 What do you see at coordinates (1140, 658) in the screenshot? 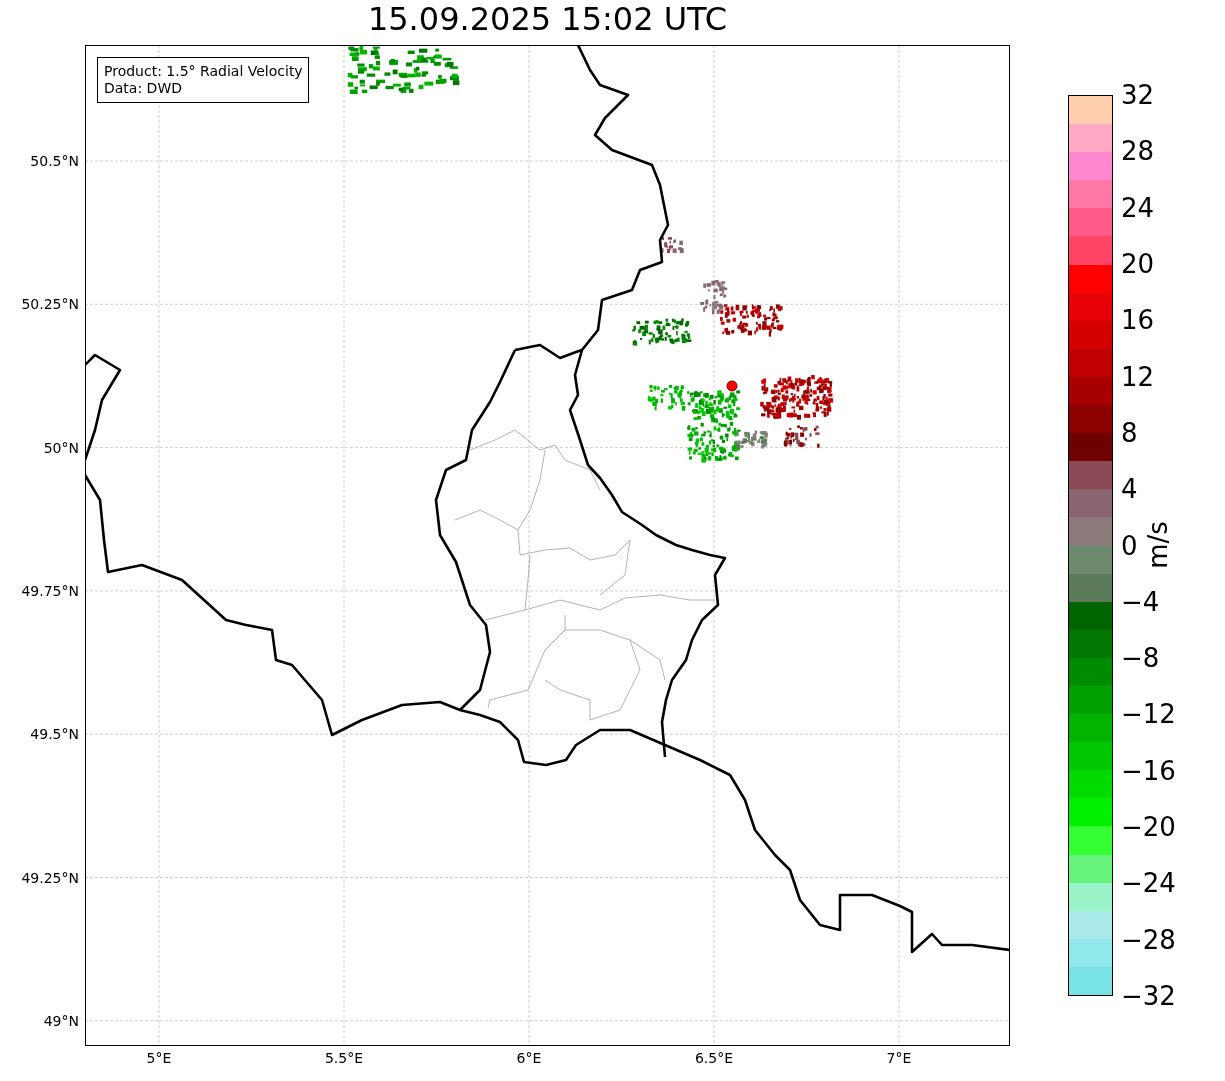
I see `colorbar-tick-label: −8` at bounding box center [1140, 658].